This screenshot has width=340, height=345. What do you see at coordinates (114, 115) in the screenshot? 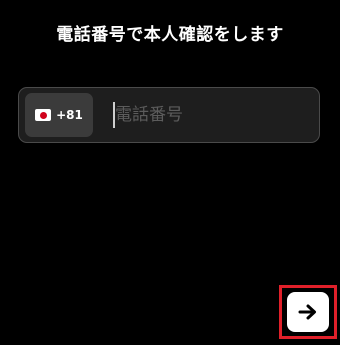
I see `text-cursor` at bounding box center [114, 115].